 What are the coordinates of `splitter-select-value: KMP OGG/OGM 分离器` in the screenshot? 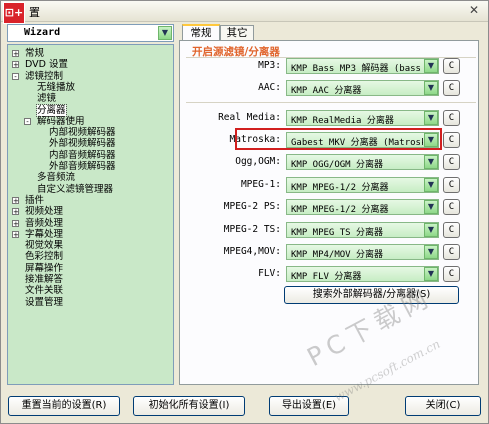 It's located at (337, 165).